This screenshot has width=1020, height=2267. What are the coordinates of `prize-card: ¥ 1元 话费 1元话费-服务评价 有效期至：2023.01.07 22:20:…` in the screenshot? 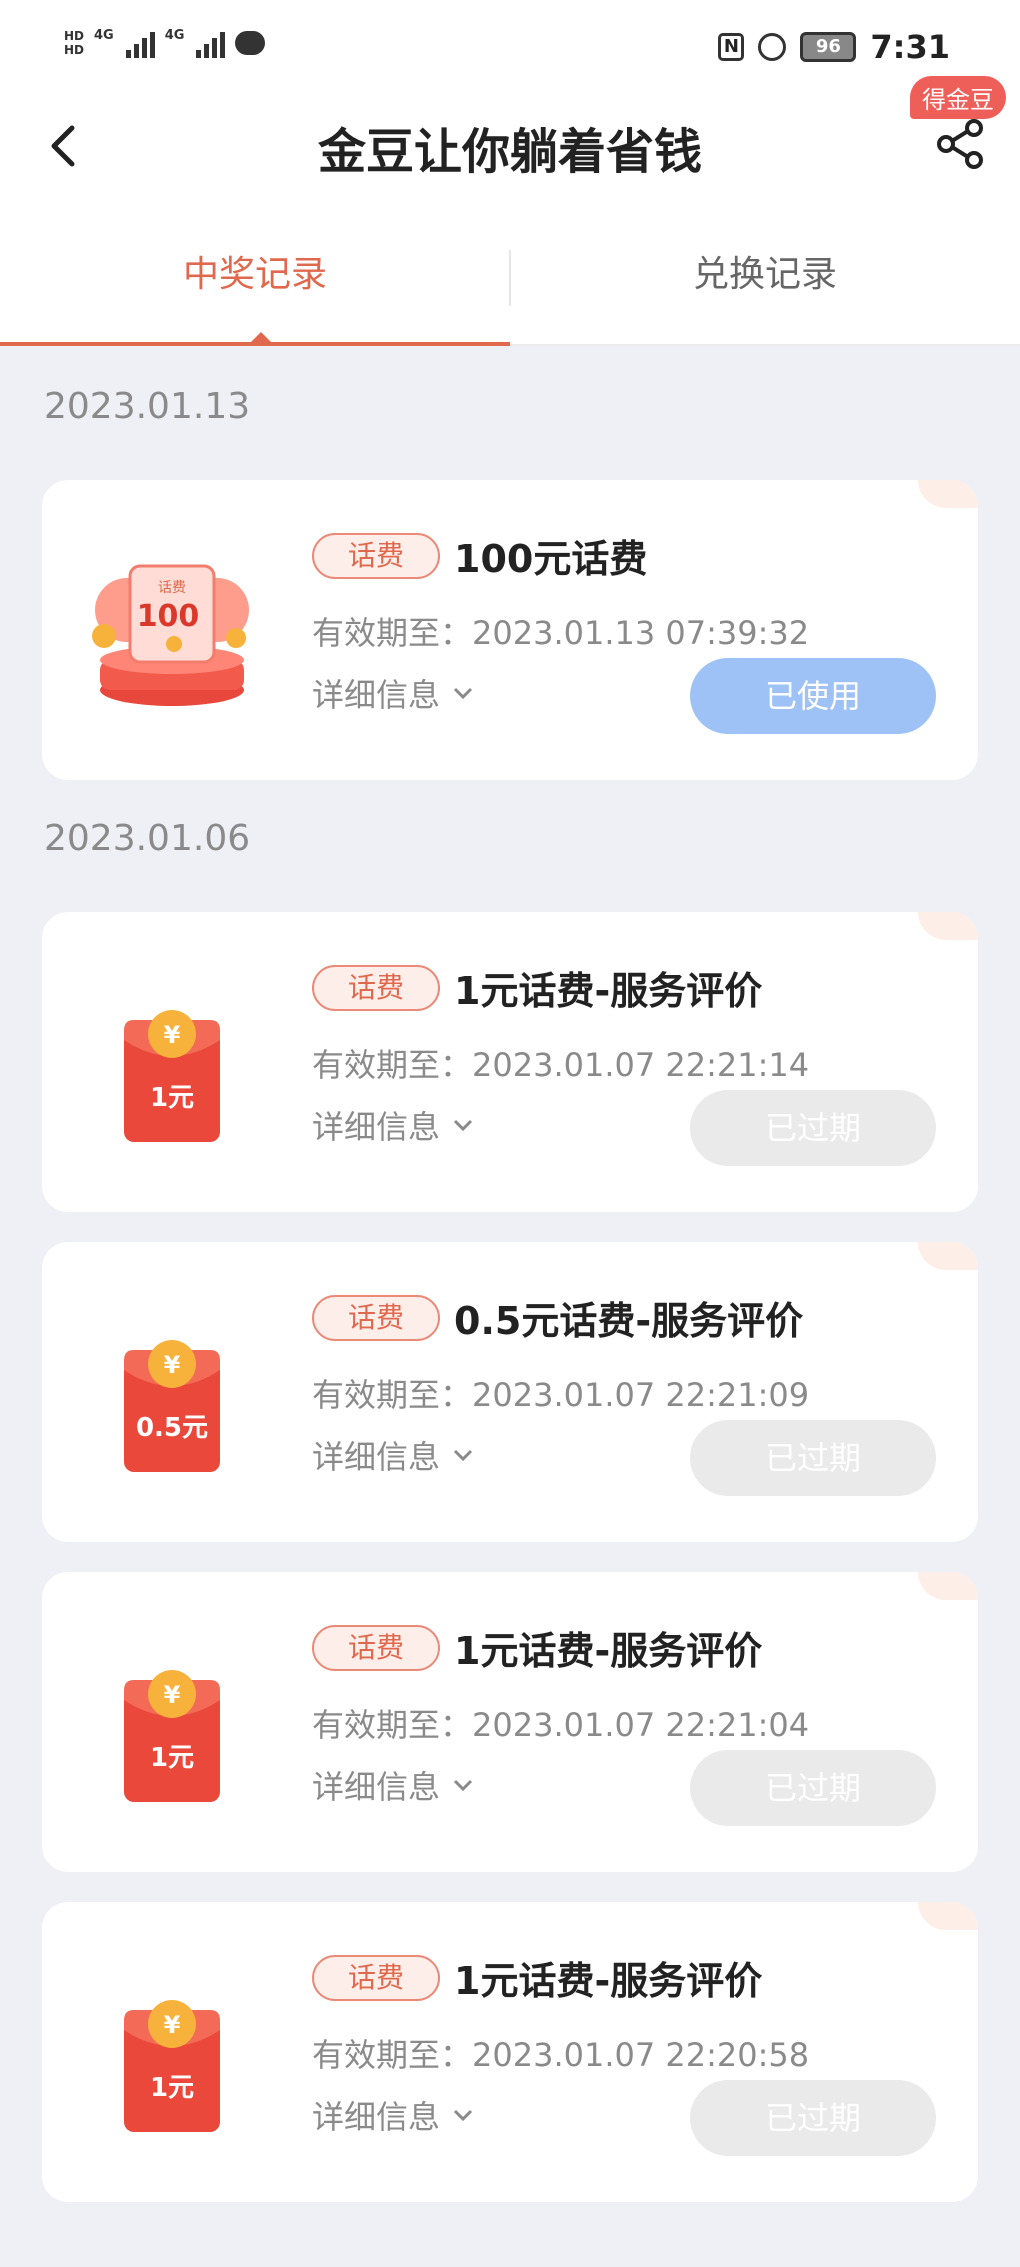 It's located at (510, 2052).